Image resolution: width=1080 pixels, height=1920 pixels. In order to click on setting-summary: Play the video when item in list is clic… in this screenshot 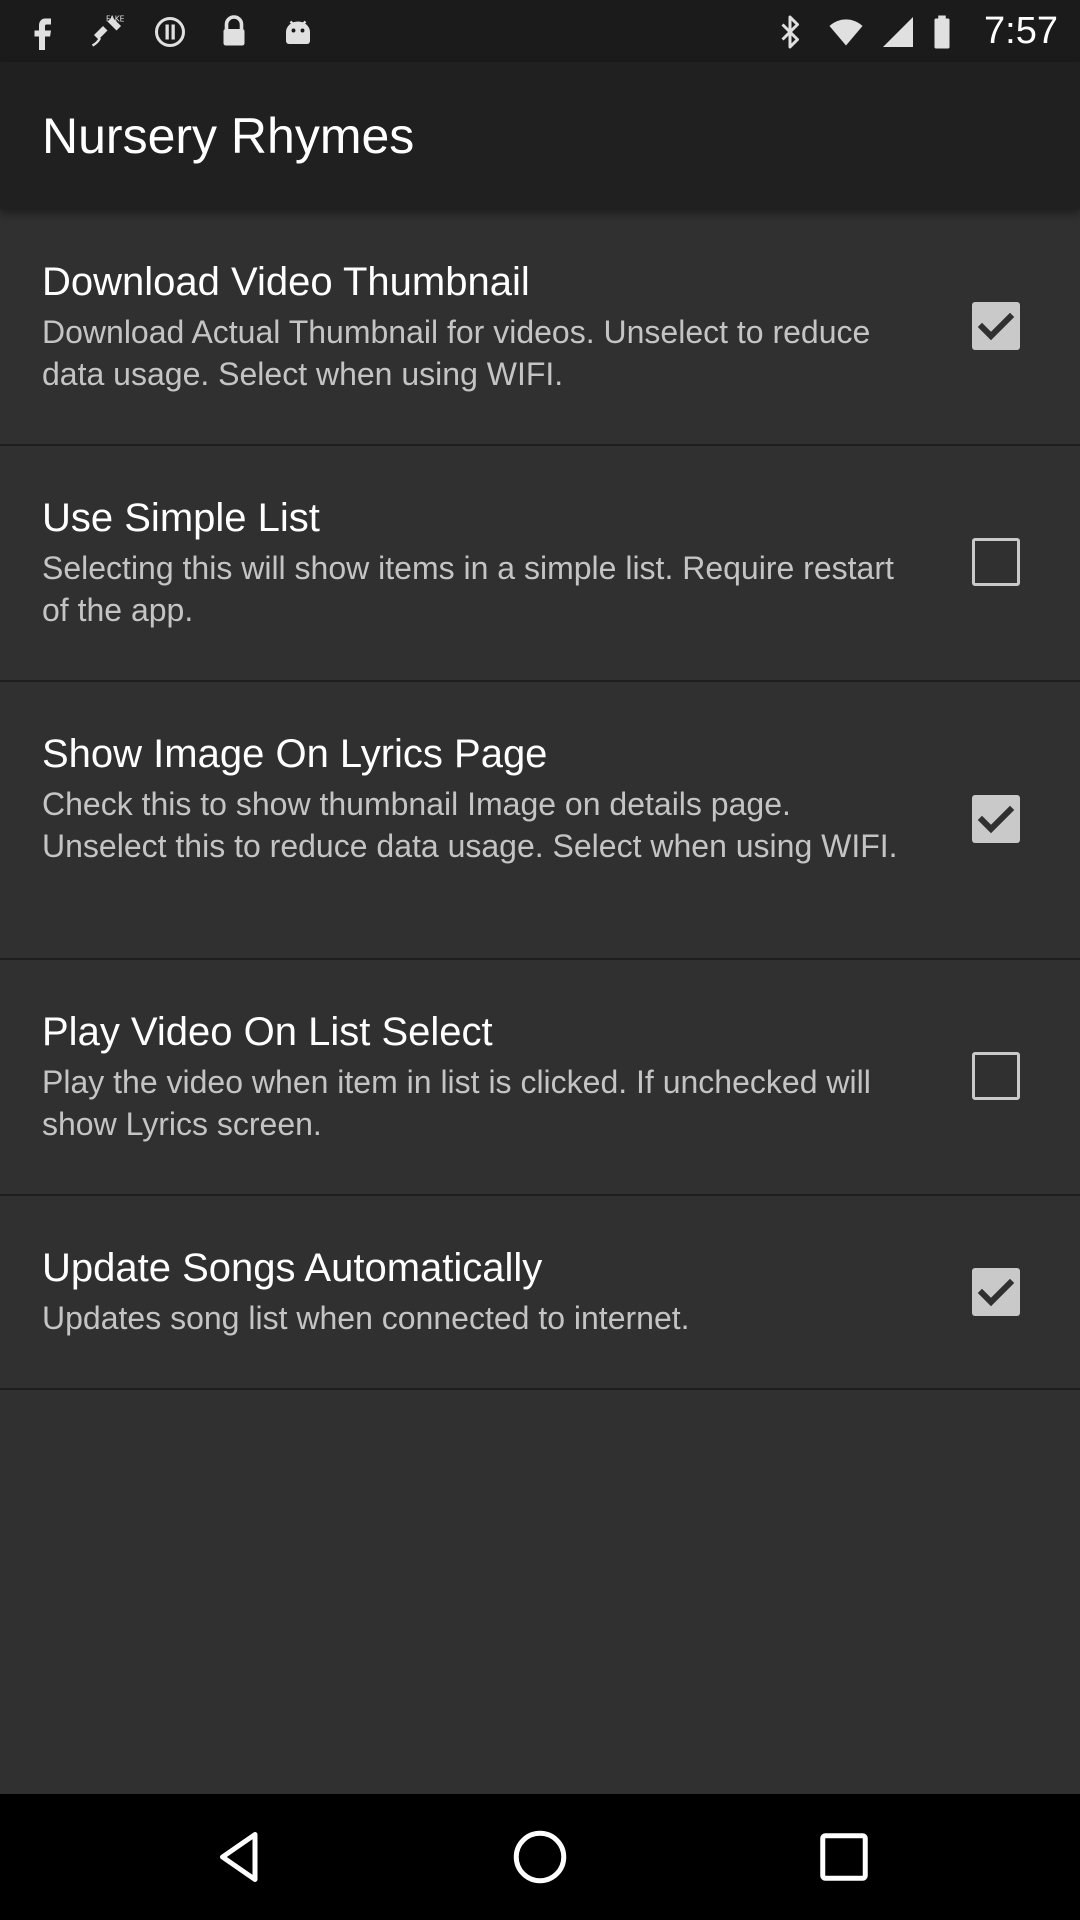, I will do `click(456, 1103)`.